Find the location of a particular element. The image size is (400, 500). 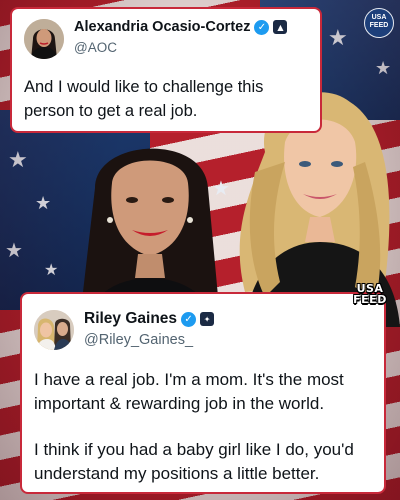

aoc-avatar is located at coordinates (44, 39).